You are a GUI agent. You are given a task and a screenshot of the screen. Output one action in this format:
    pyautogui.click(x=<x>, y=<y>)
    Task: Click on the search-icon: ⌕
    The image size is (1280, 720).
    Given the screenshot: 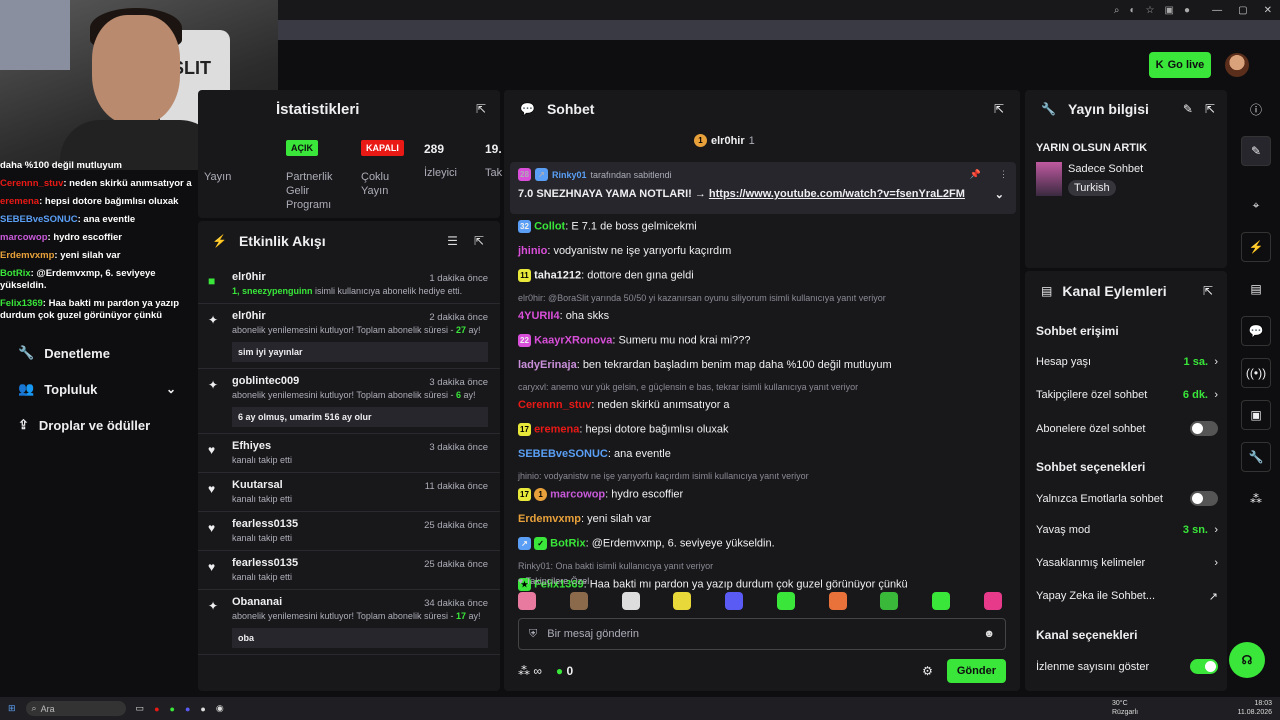 What is the action you would take?
    pyautogui.click(x=34, y=708)
    